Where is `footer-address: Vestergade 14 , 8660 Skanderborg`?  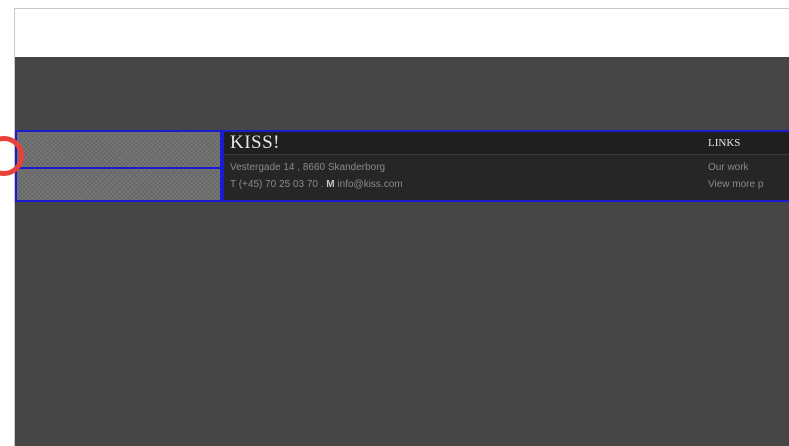
footer-address: Vestergade 14 , 8660 Skanderborg is located at coordinates (308, 167).